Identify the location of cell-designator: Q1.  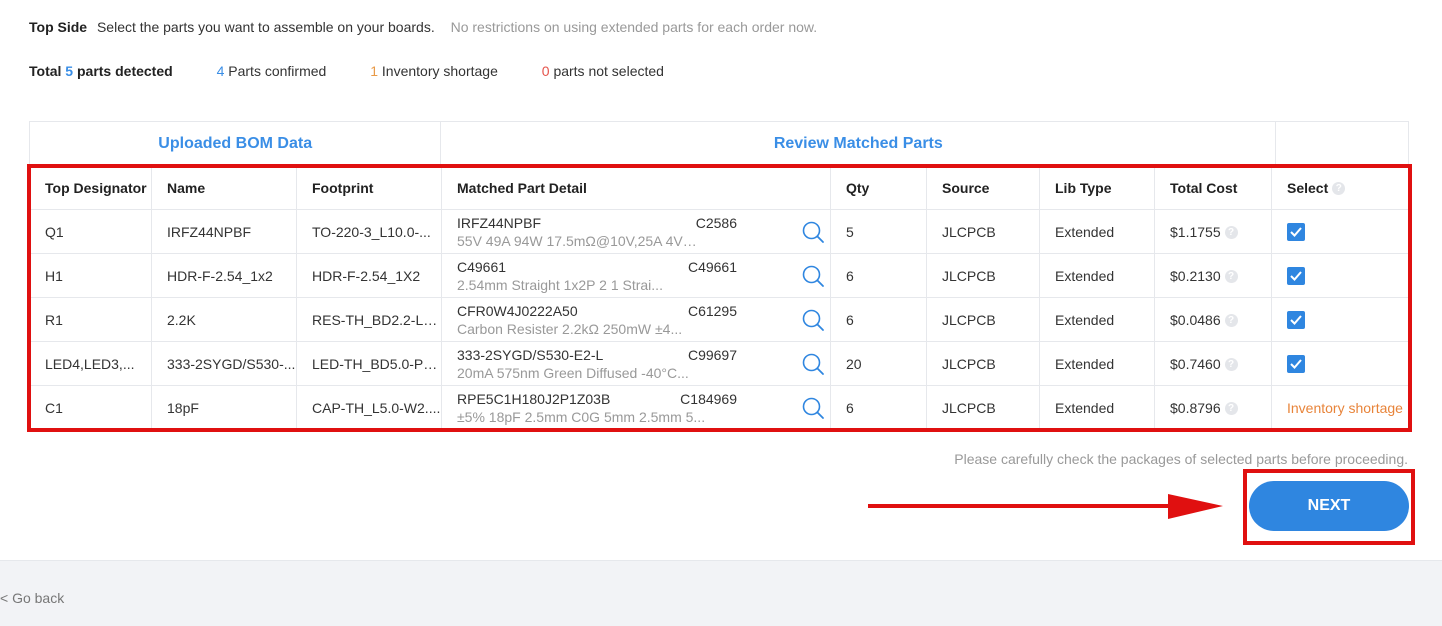
(90, 231).